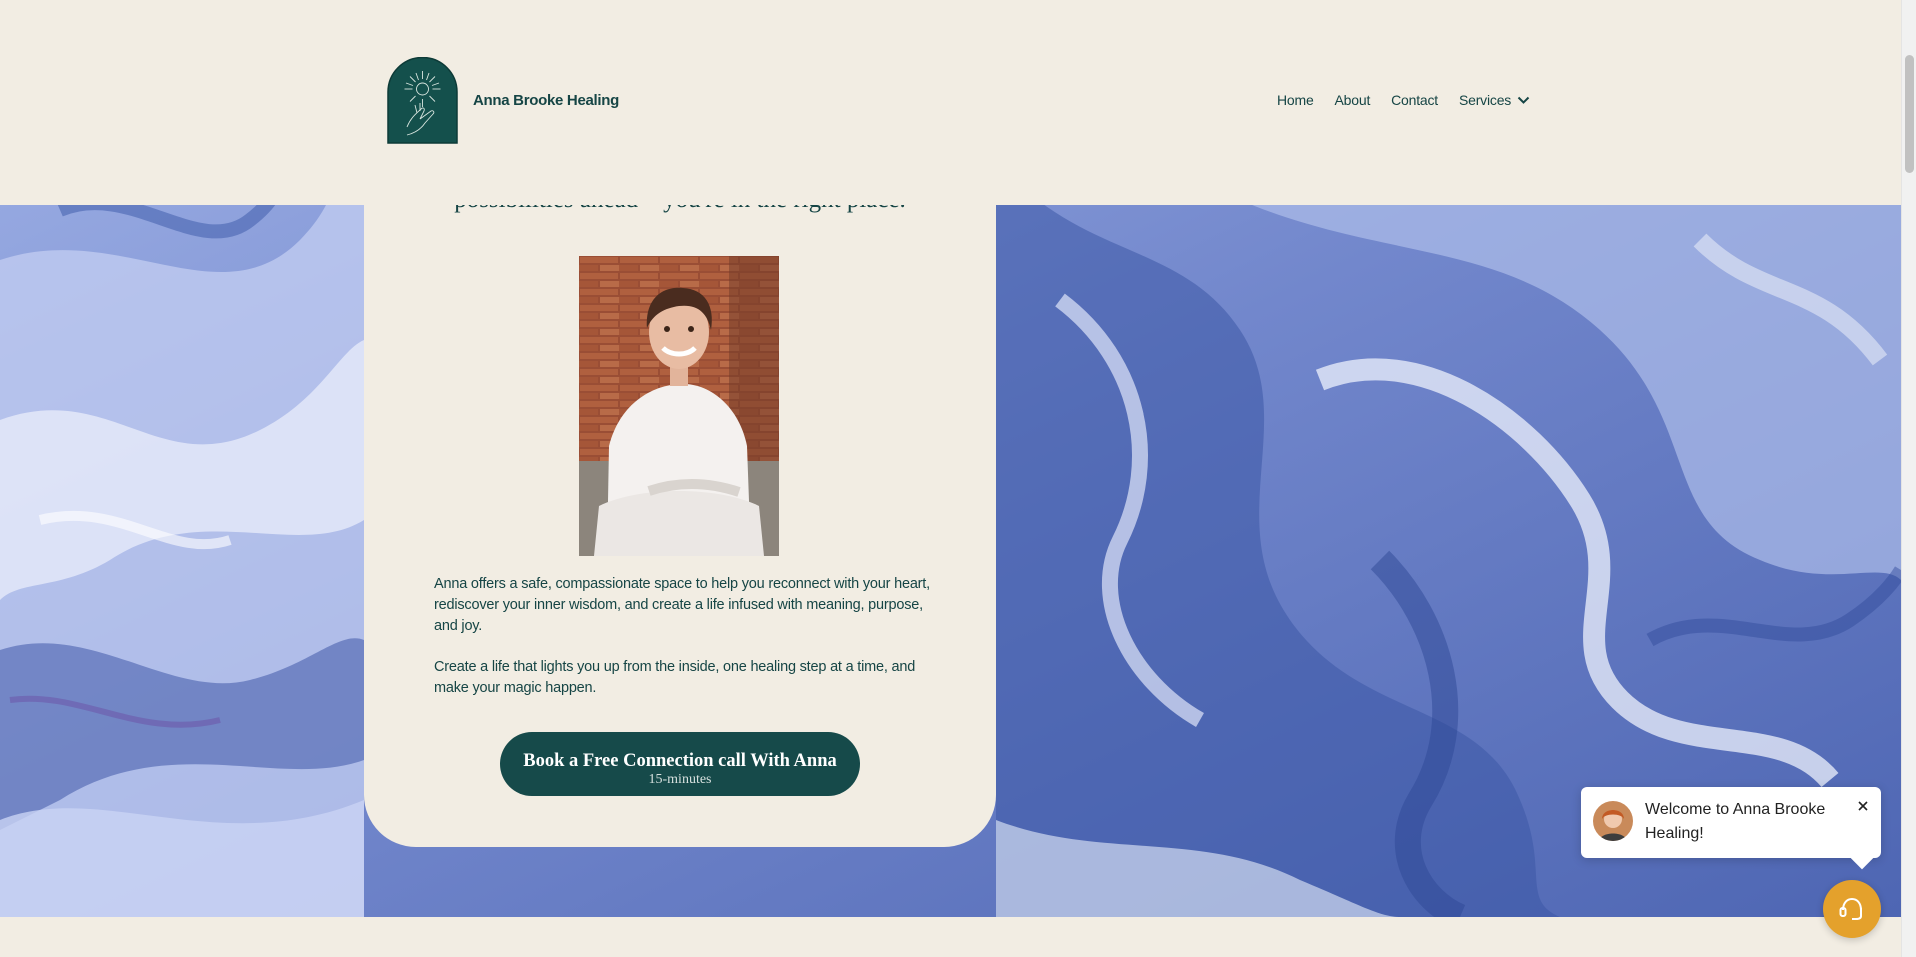 Image resolution: width=1916 pixels, height=957 pixels. What do you see at coordinates (1908, 478) in the screenshot?
I see `vertical-scrollbar` at bounding box center [1908, 478].